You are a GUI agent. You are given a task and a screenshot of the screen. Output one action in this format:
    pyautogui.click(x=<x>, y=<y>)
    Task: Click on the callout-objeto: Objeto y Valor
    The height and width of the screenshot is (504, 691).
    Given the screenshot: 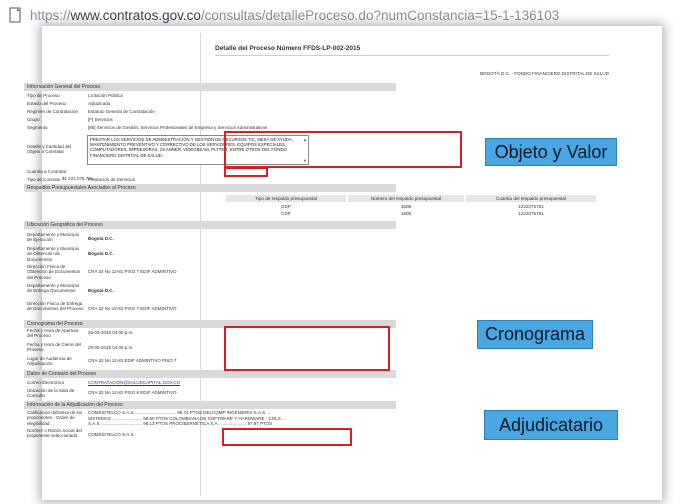 What is the action you would take?
    pyautogui.click(x=551, y=152)
    